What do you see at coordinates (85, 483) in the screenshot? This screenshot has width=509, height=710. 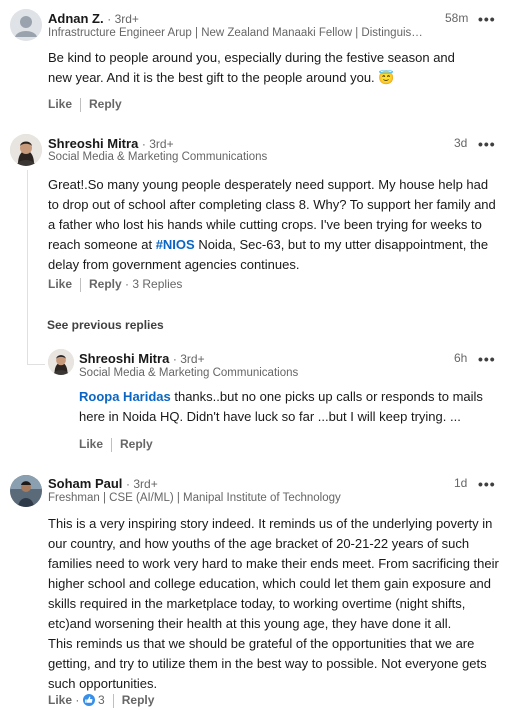 I see `commenter-name: Soham Paul` at bounding box center [85, 483].